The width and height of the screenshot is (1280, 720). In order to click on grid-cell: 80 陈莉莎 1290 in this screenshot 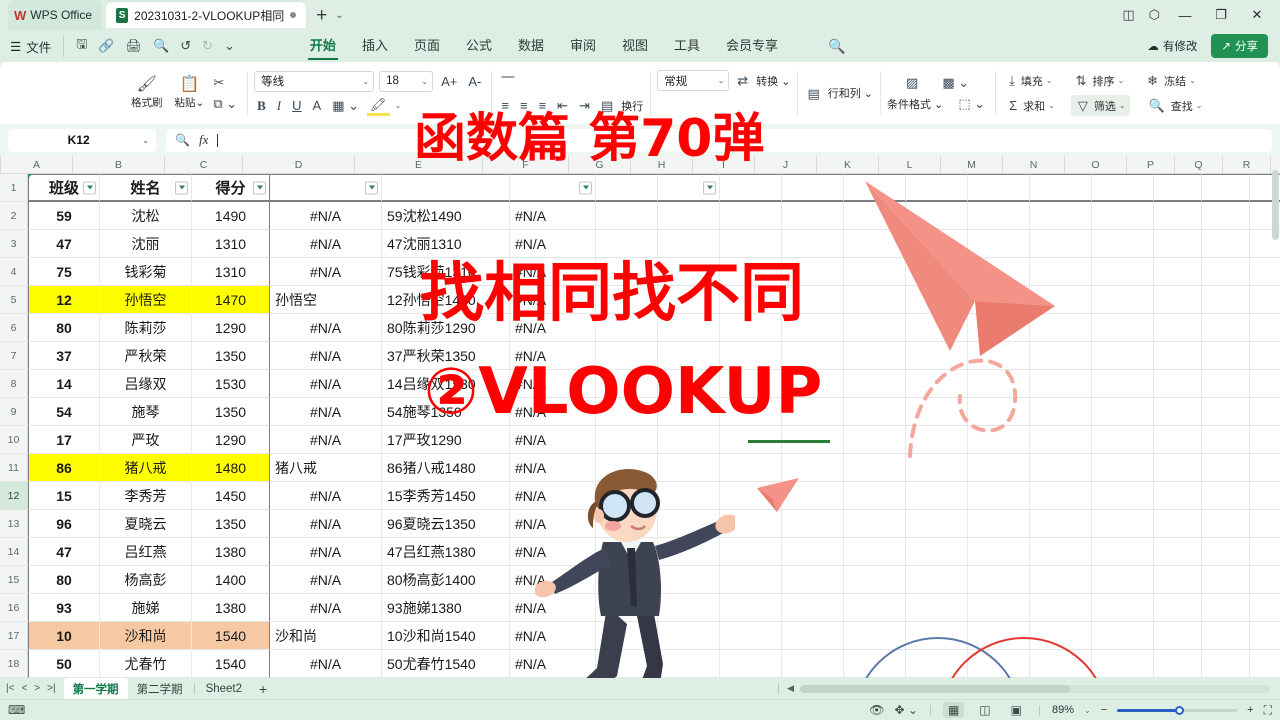, I will do `click(269, 258)`.